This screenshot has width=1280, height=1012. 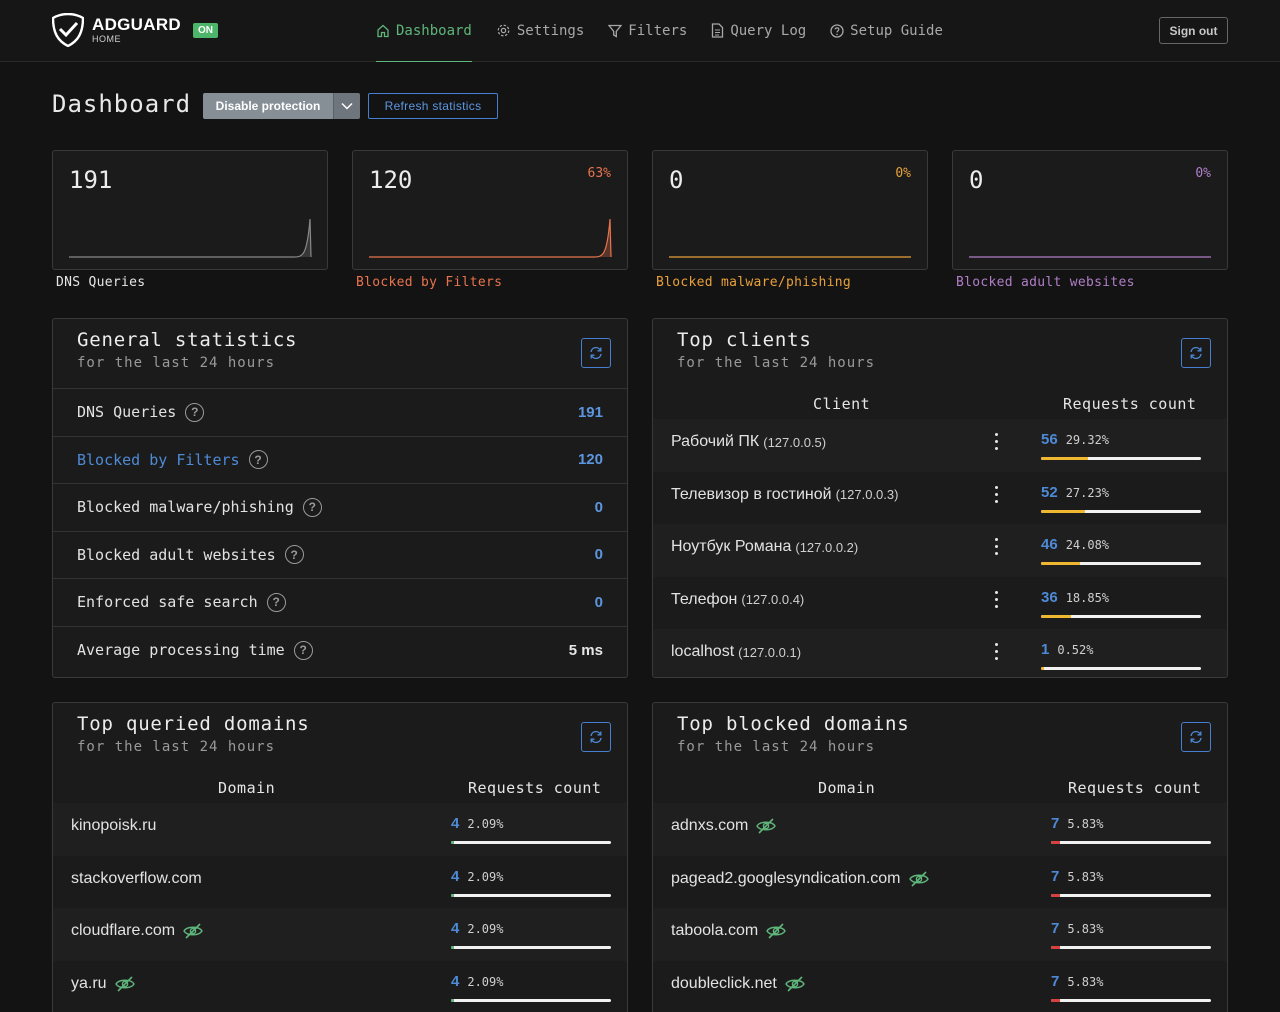 I want to click on queried-refresh-button, so click(x=596, y=737).